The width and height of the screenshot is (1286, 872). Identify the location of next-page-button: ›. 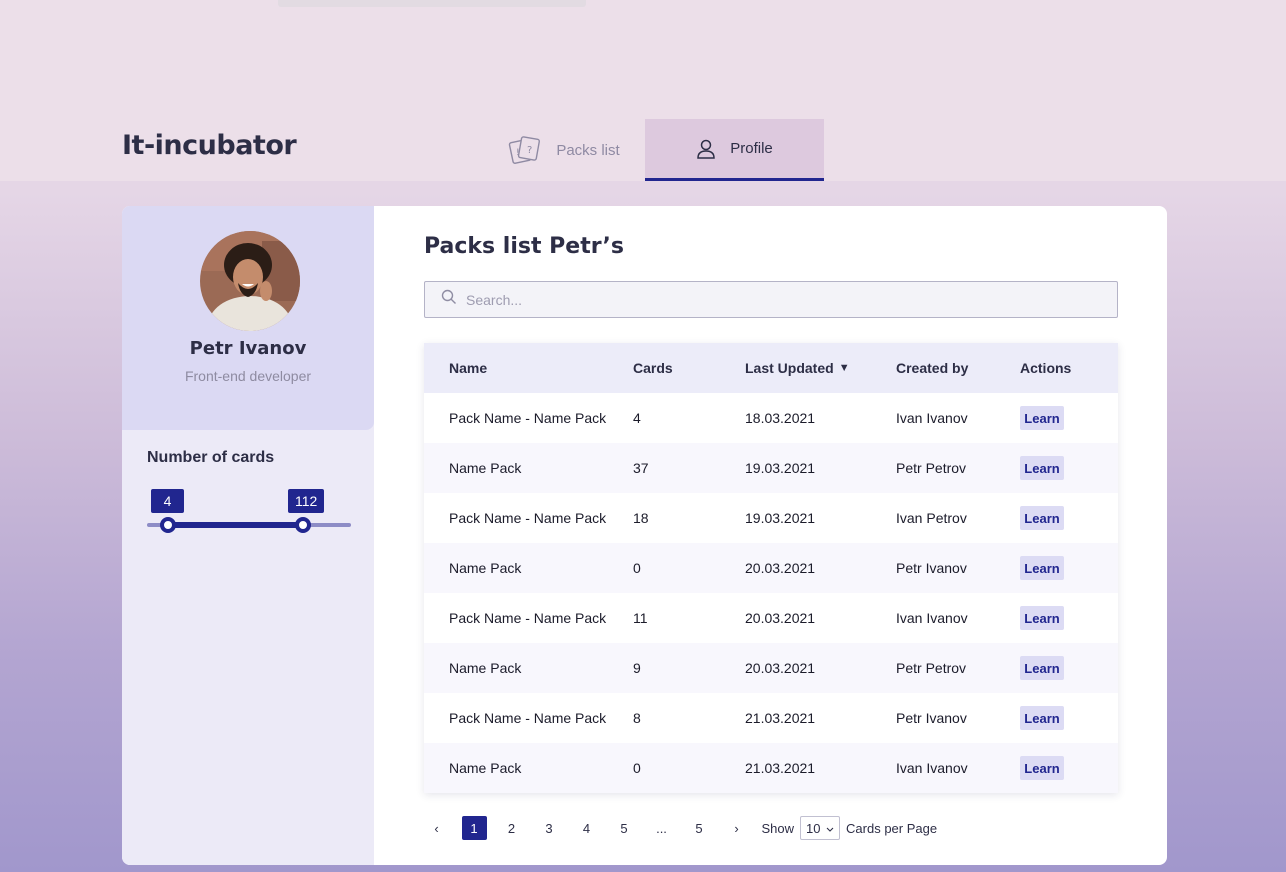
(736, 828).